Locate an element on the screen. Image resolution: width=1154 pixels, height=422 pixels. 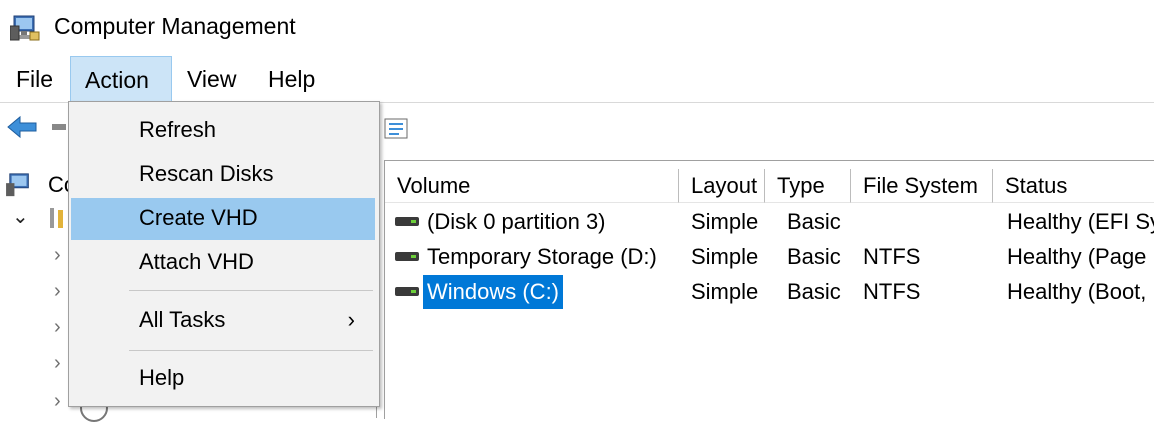
menu-bar: File Action View Help is located at coordinates (577, 79).